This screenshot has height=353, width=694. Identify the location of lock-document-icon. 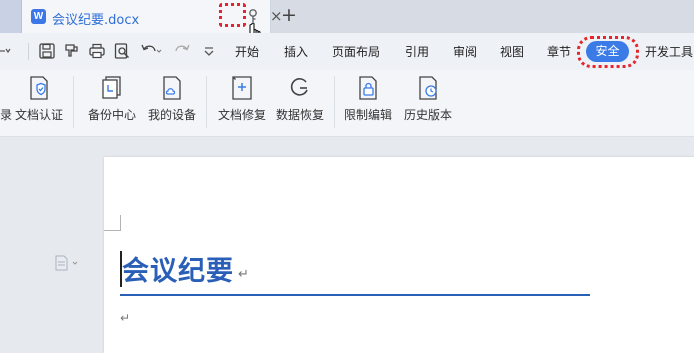
(368, 88).